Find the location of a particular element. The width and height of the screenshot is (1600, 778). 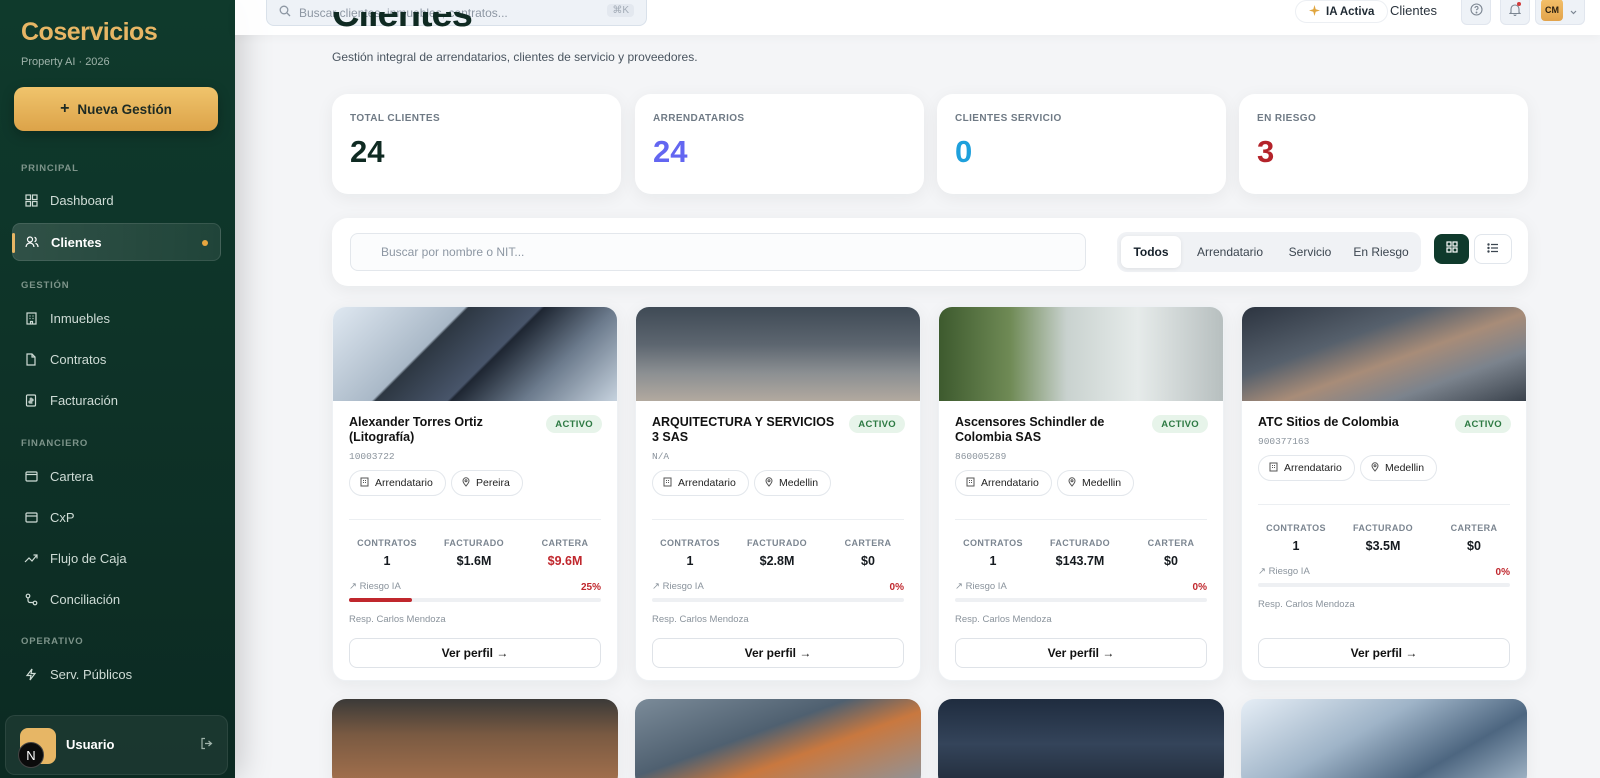

new-gestion-button: + Nueva Gestión is located at coordinates (116, 109).